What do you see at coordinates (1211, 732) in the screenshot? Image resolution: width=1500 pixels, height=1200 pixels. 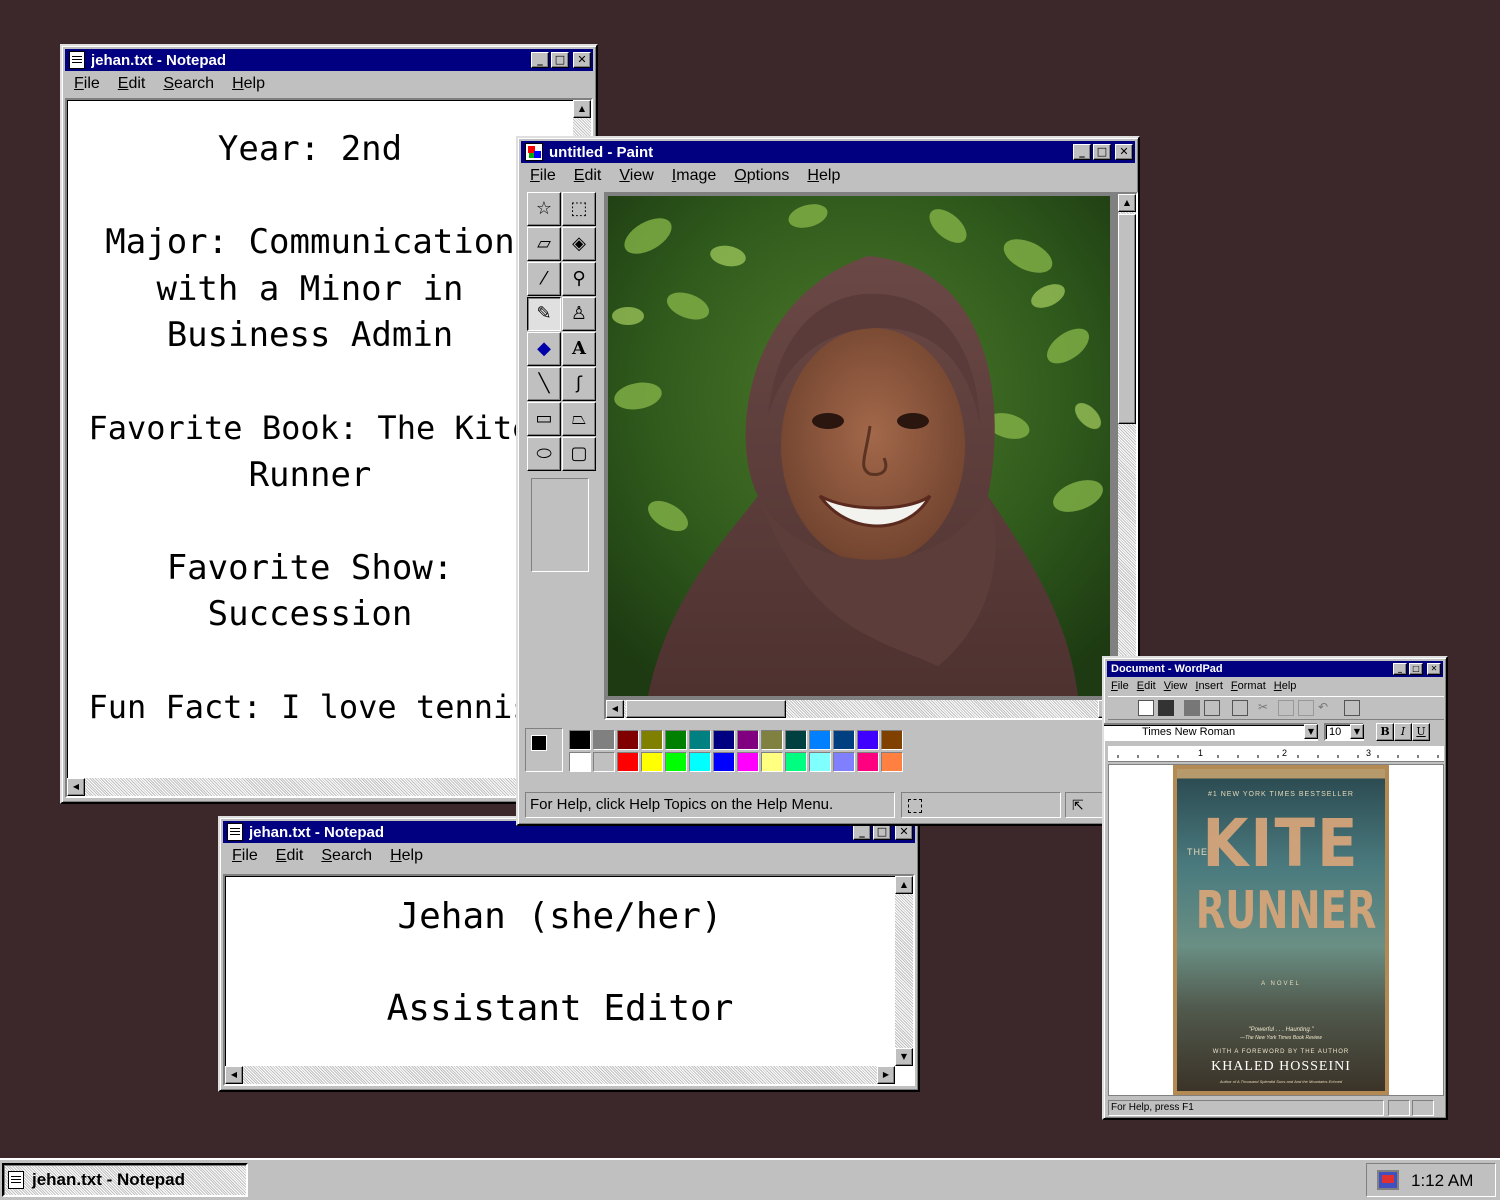 I see `font-name-select: Times New Roman` at bounding box center [1211, 732].